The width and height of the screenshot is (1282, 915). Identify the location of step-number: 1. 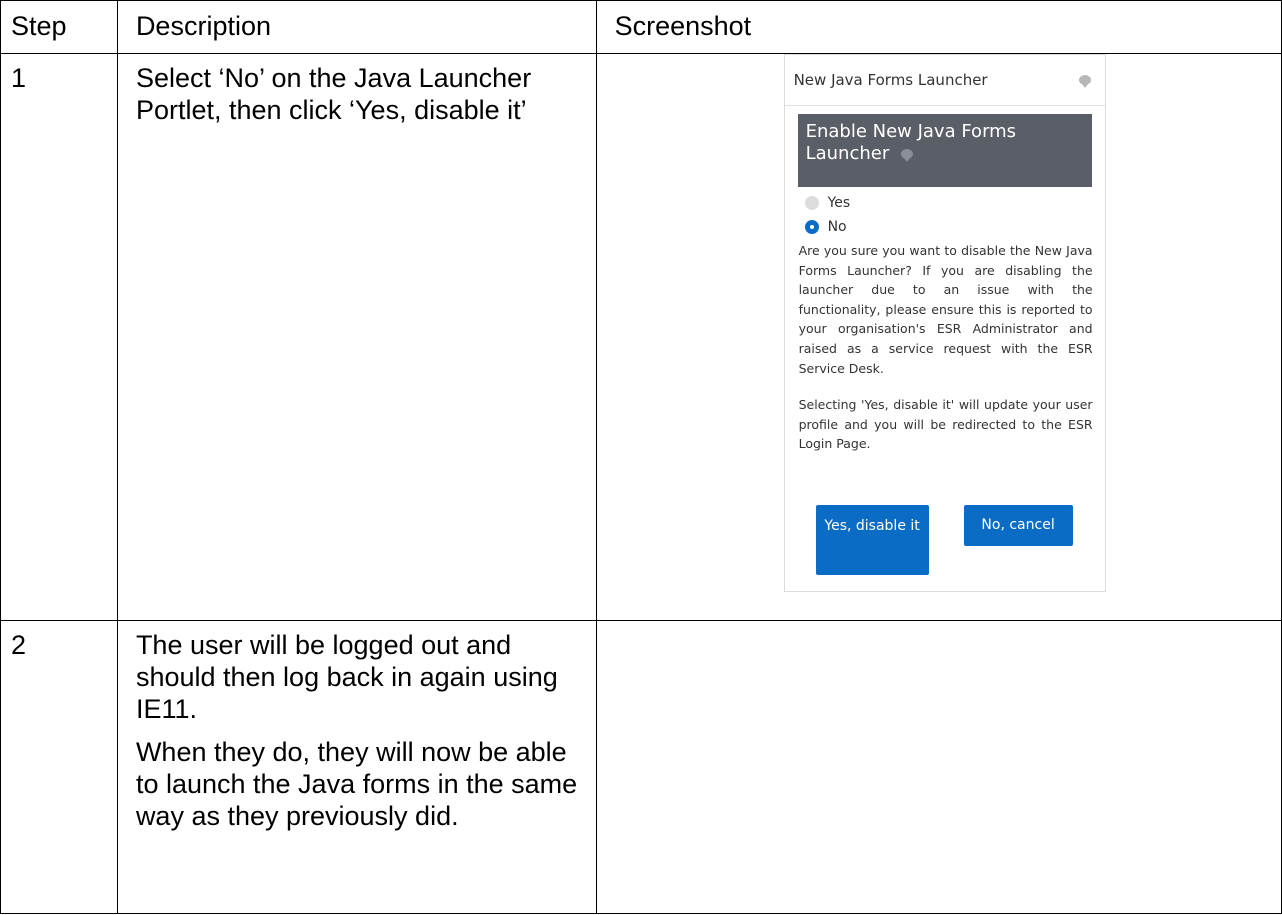
(19, 78).